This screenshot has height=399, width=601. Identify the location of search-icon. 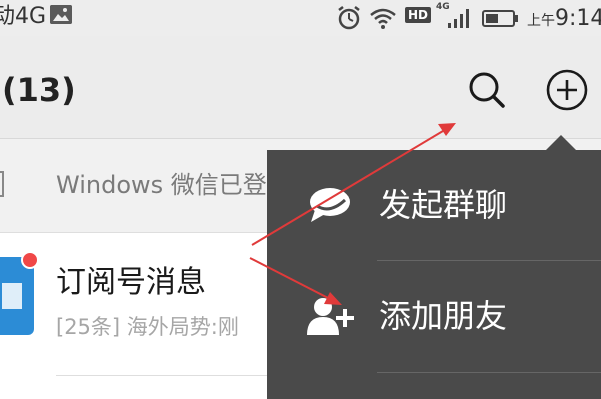
(487, 90).